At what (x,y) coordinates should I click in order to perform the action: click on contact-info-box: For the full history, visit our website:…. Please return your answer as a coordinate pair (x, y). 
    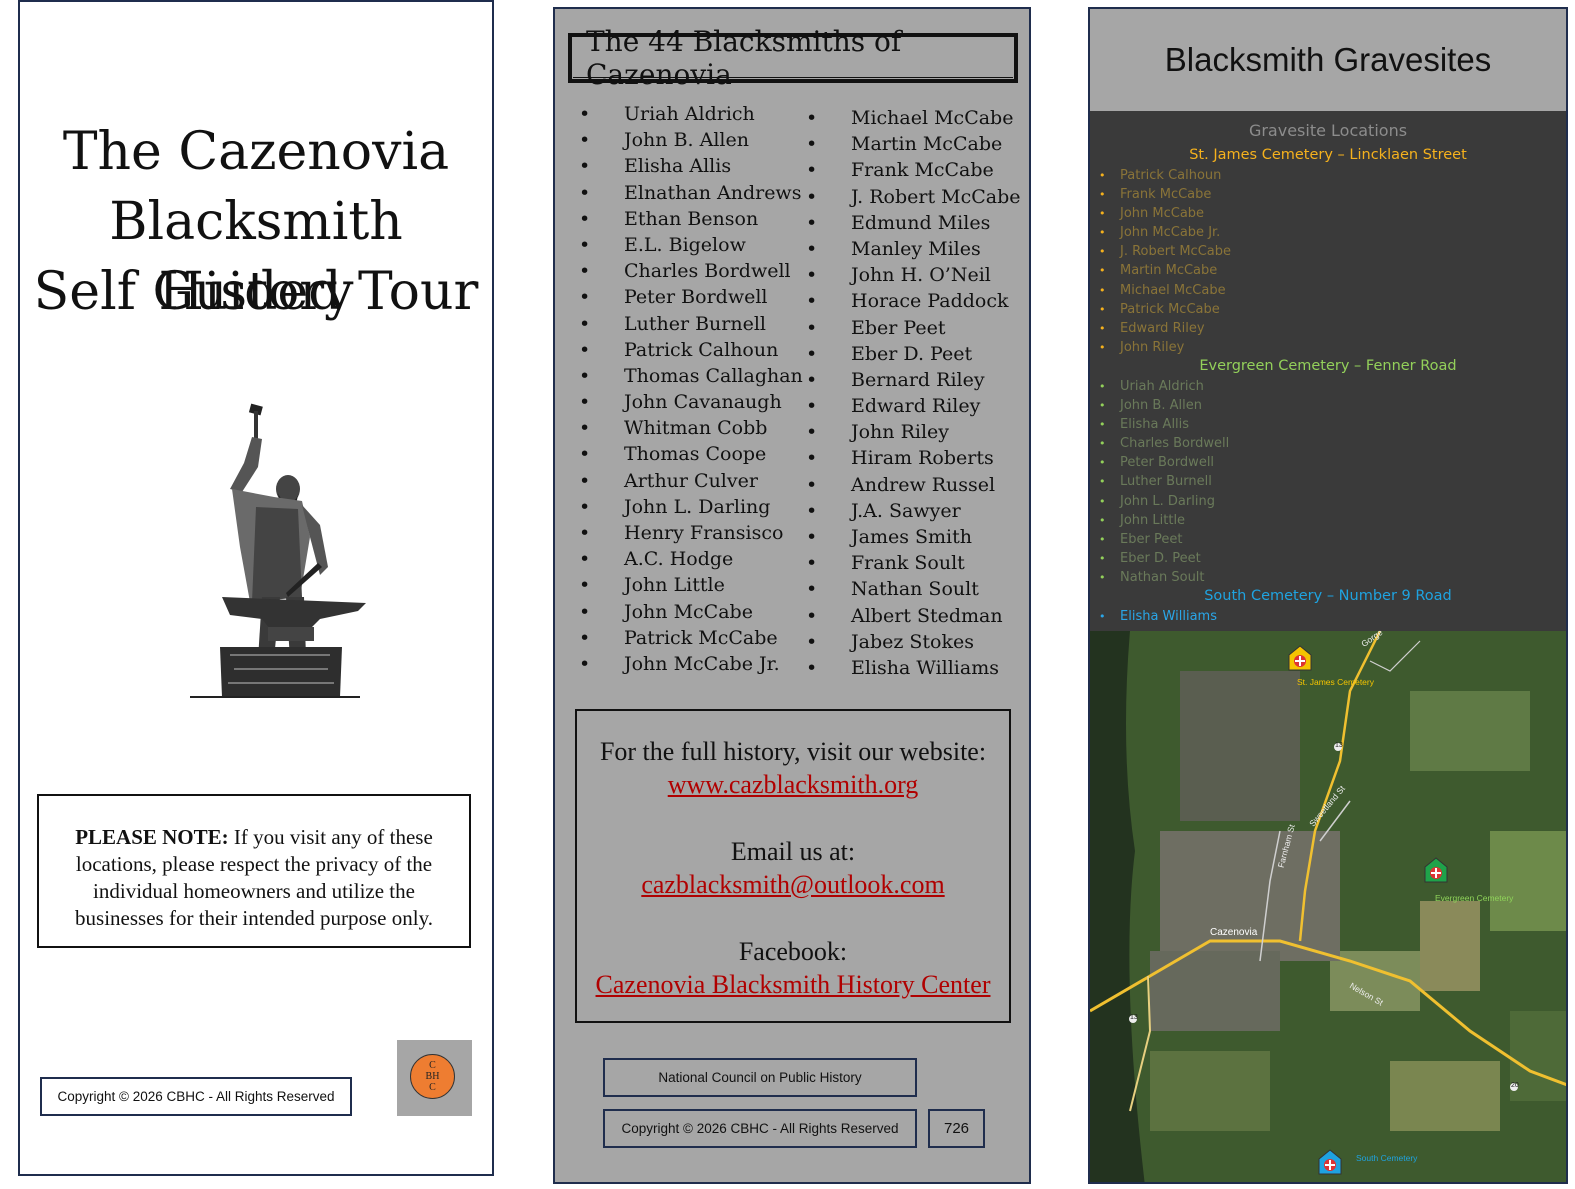
    Looking at the image, I should click on (793, 866).